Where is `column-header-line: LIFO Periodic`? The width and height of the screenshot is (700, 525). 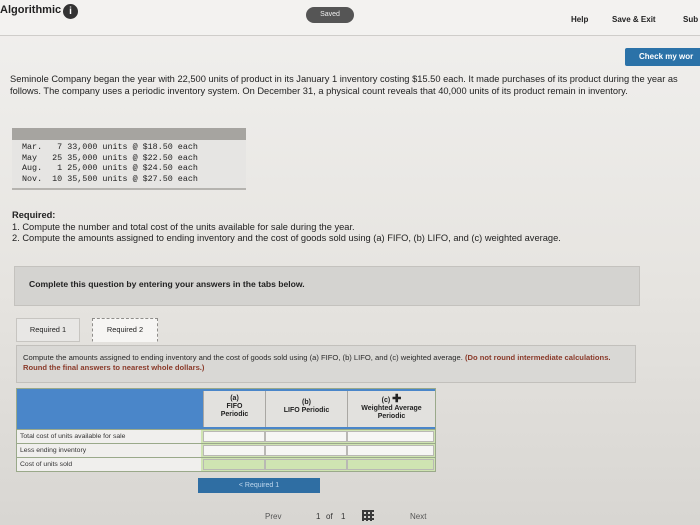
column-header-line: LIFO Periodic is located at coordinates (306, 410).